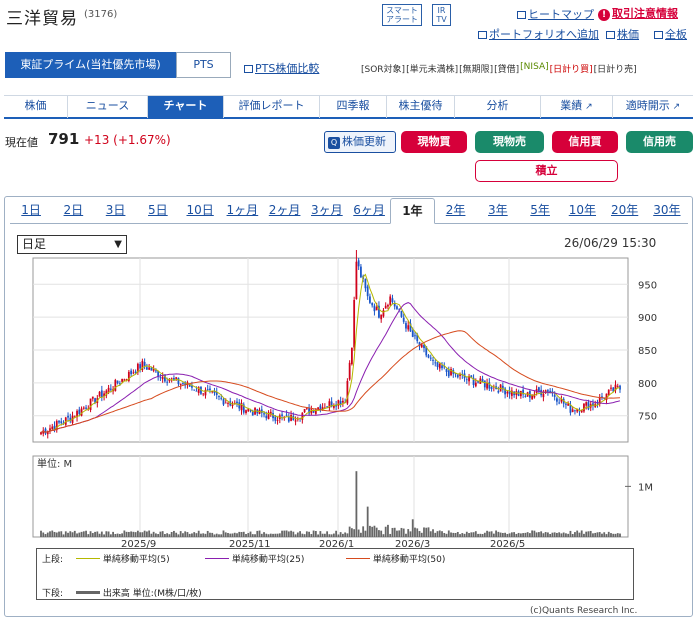  I want to click on cash-buy-button: 現物買, so click(434, 142).